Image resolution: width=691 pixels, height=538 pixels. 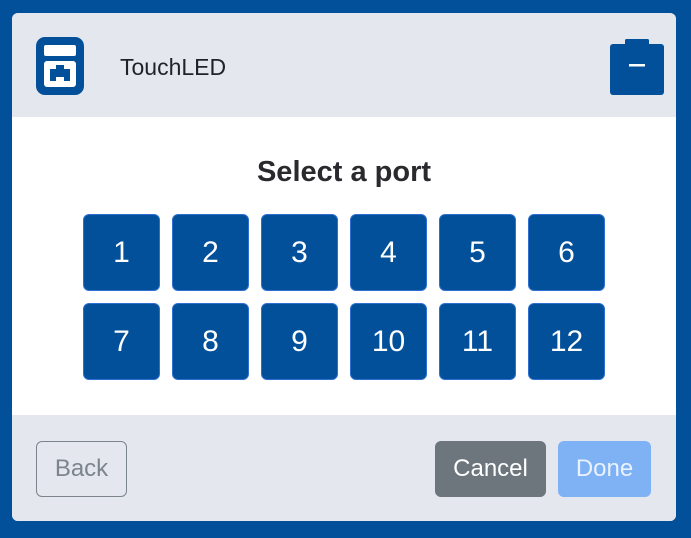 What do you see at coordinates (81, 469) in the screenshot?
I see `back-button: Back` at bounding box center [81, 469].